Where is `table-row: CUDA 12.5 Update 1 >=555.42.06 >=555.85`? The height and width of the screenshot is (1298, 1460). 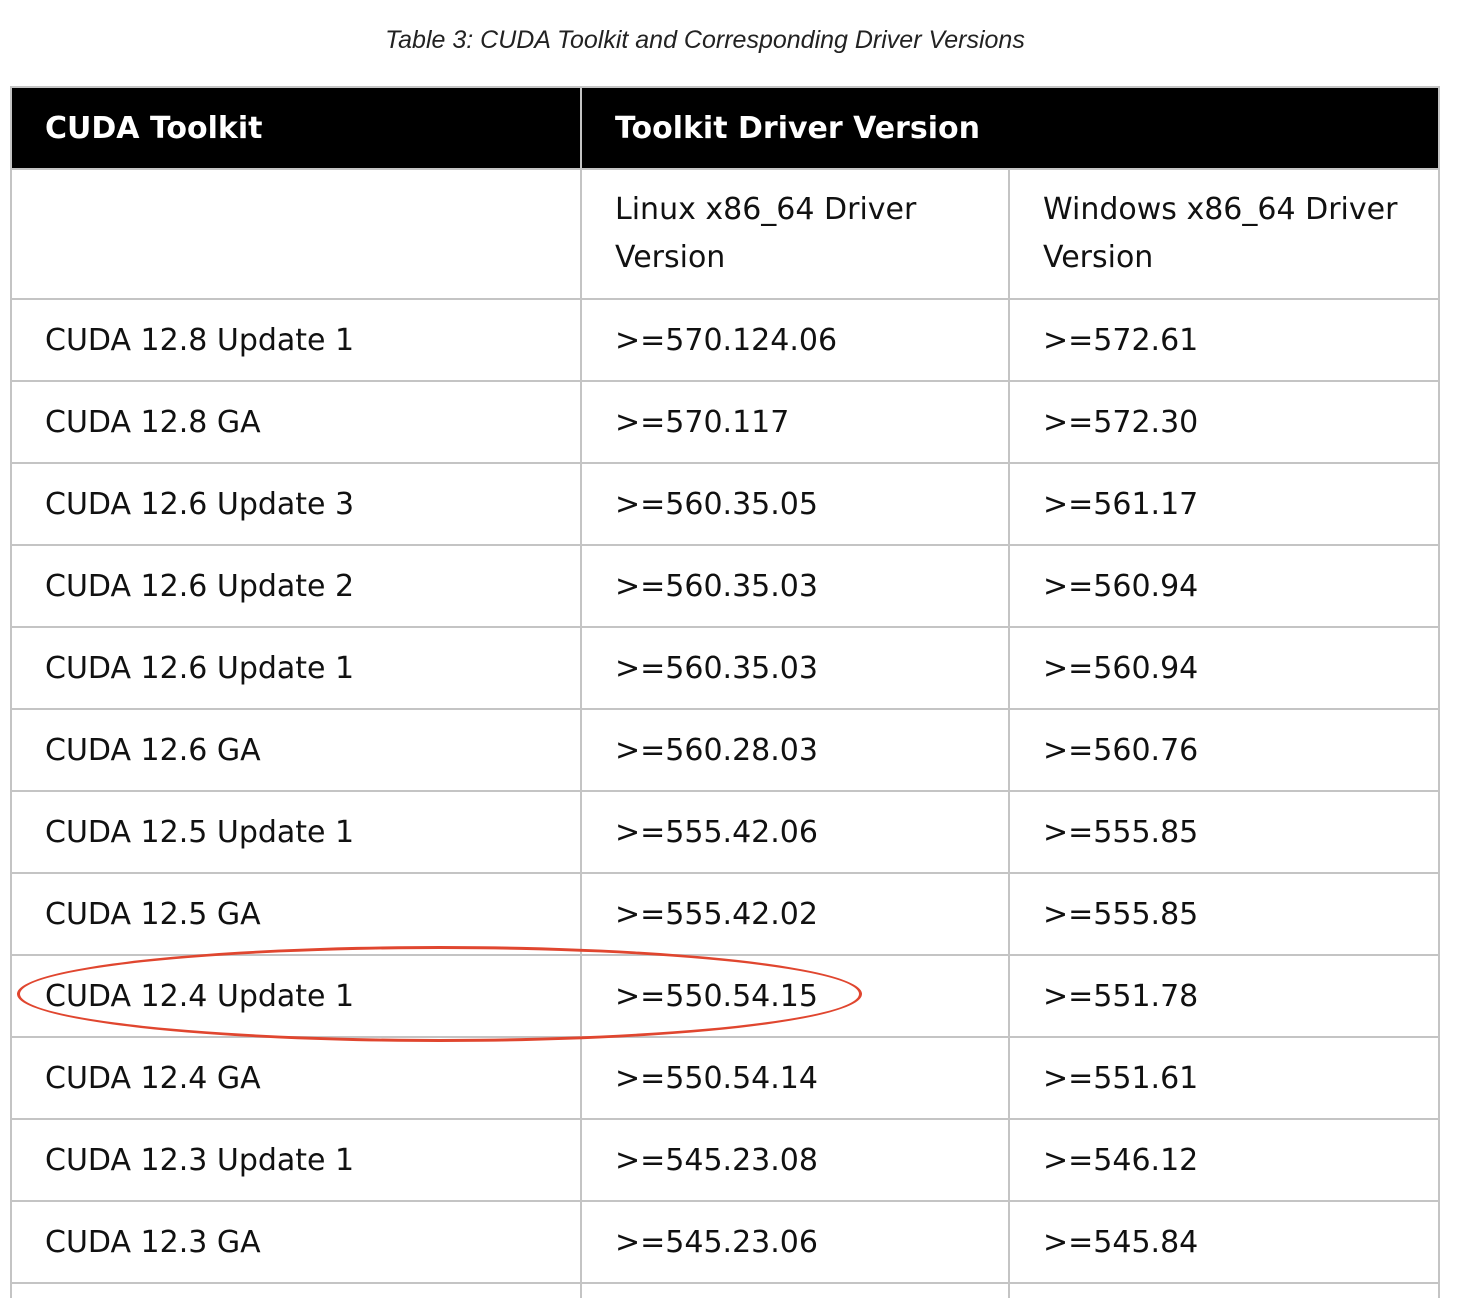 table-row: CUDA 12.5 Update 1 >=555.42.06 >=555.85 is located at coordinates (725, 832).